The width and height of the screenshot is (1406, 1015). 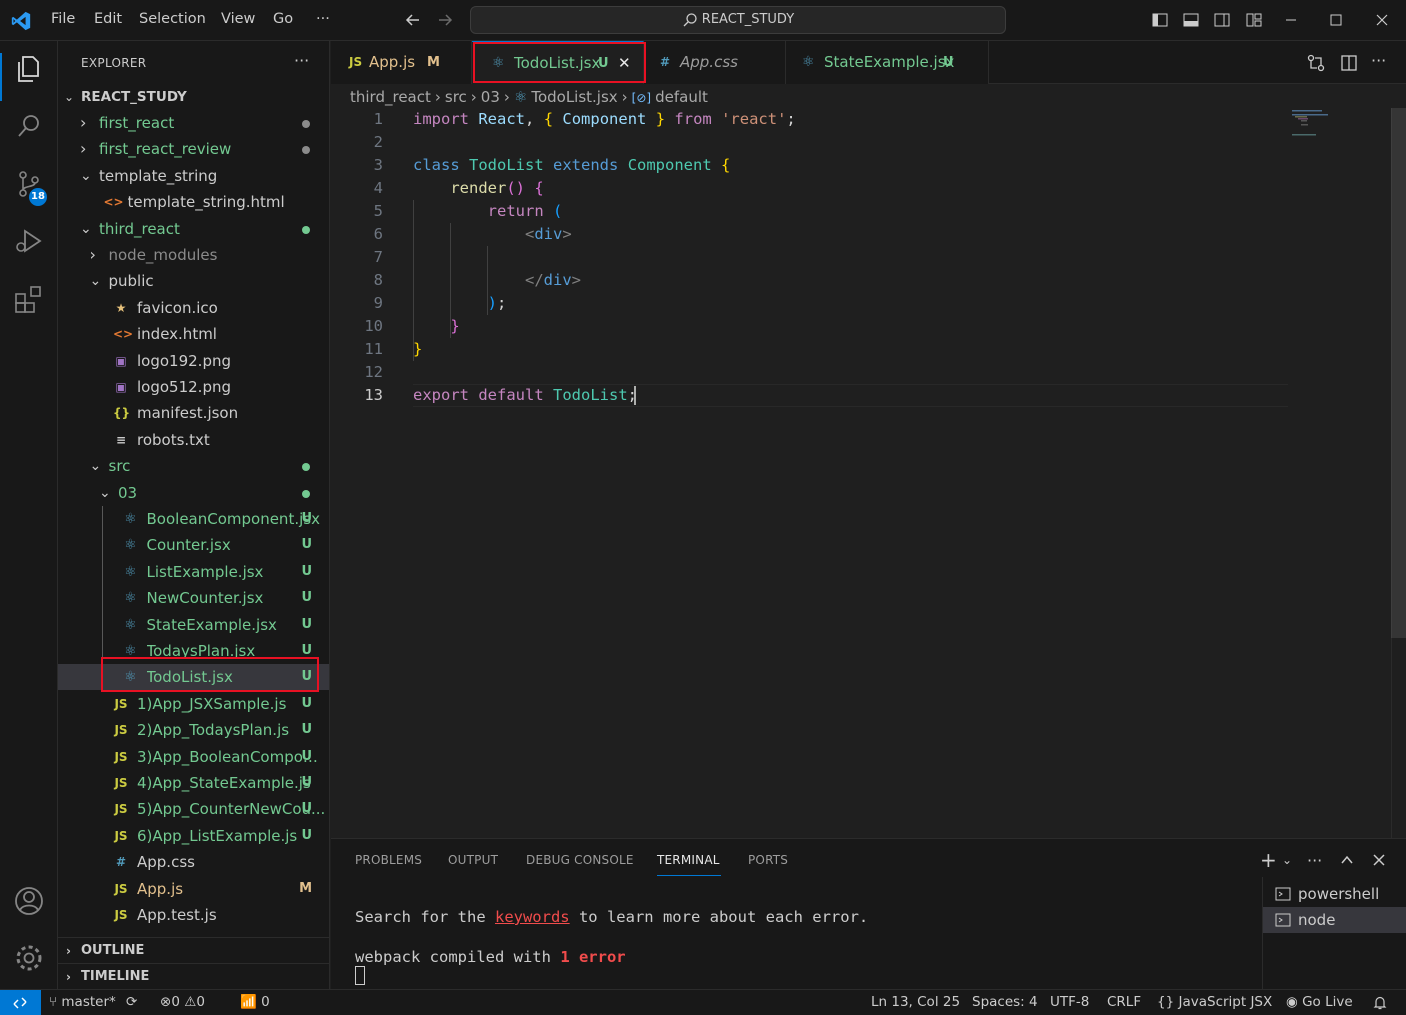 What do you see at coordinates (193, 387) in the screenshot?
I see `tree-file: ▣ logo512.png` at bounding box center [193, 387].